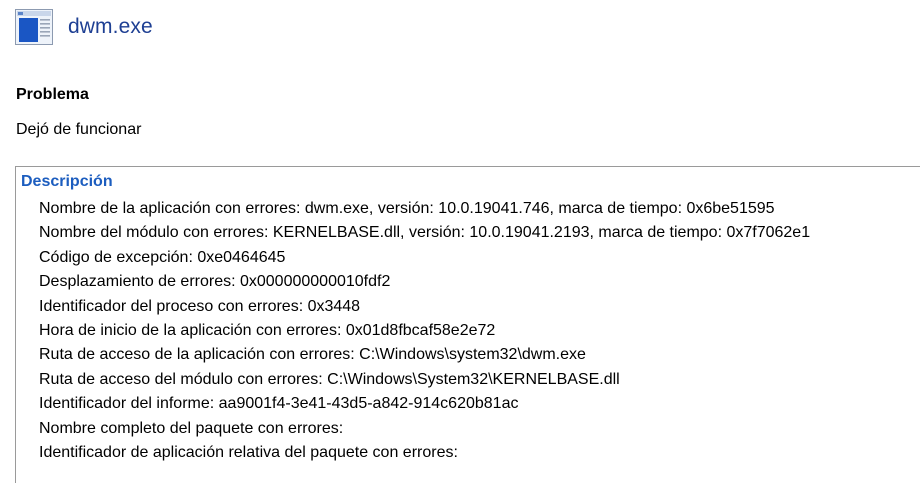  What do you see at coordinates (52, 94) in the screenshot?
I see `problem-heading: Problema` at bounding box center [52, 94].